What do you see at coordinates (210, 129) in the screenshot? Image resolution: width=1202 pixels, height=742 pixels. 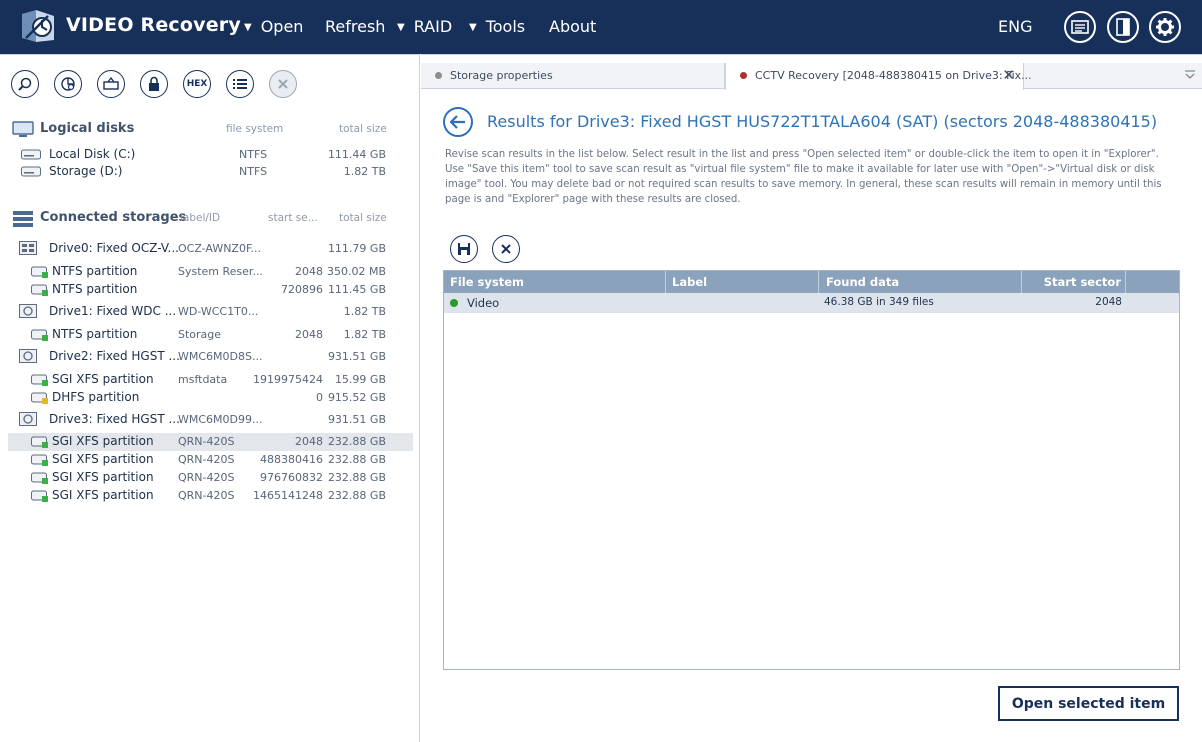 I see `logical-disks-header: Logical disks file system total size` at bounding box center [210, 129].